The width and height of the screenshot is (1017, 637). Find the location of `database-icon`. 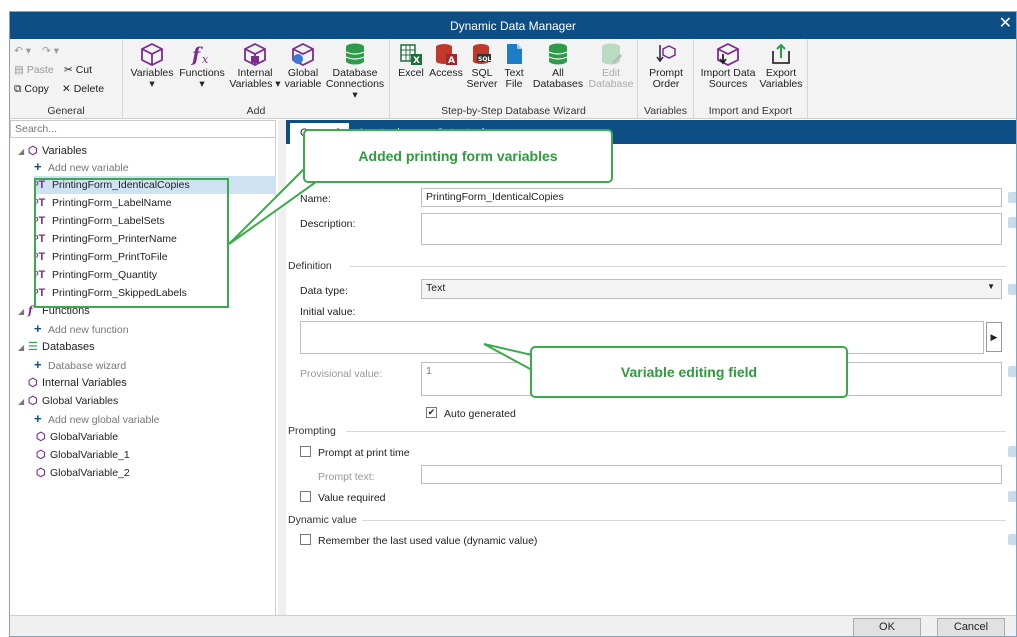

database-icon is located at coordinates (355, 54).